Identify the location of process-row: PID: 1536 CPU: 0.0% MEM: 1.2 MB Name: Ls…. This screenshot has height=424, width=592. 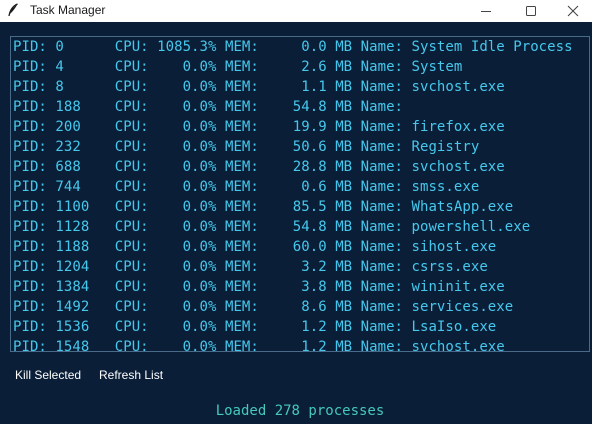
(301, 327).